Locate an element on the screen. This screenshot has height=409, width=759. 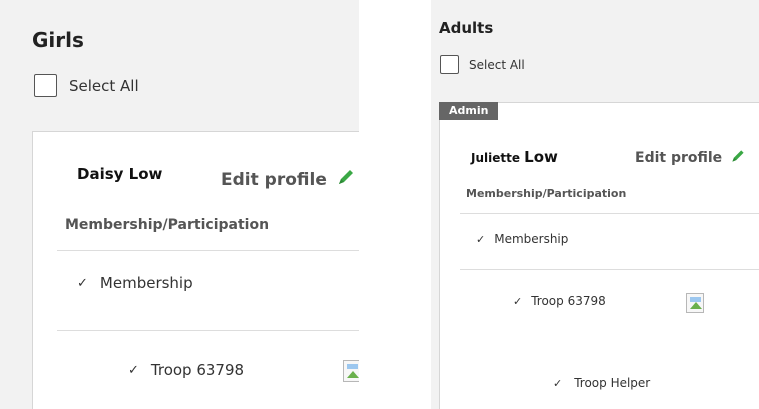
adults-membership-participation-heading: Membership/Participation is located at coordinates (546, 193).